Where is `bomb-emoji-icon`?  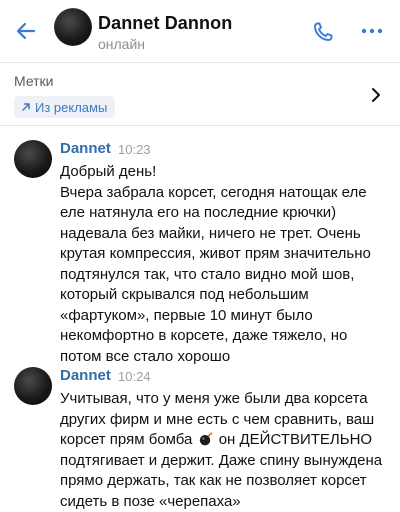 bomb-emoji-icon is located at coordinates (205, 439).